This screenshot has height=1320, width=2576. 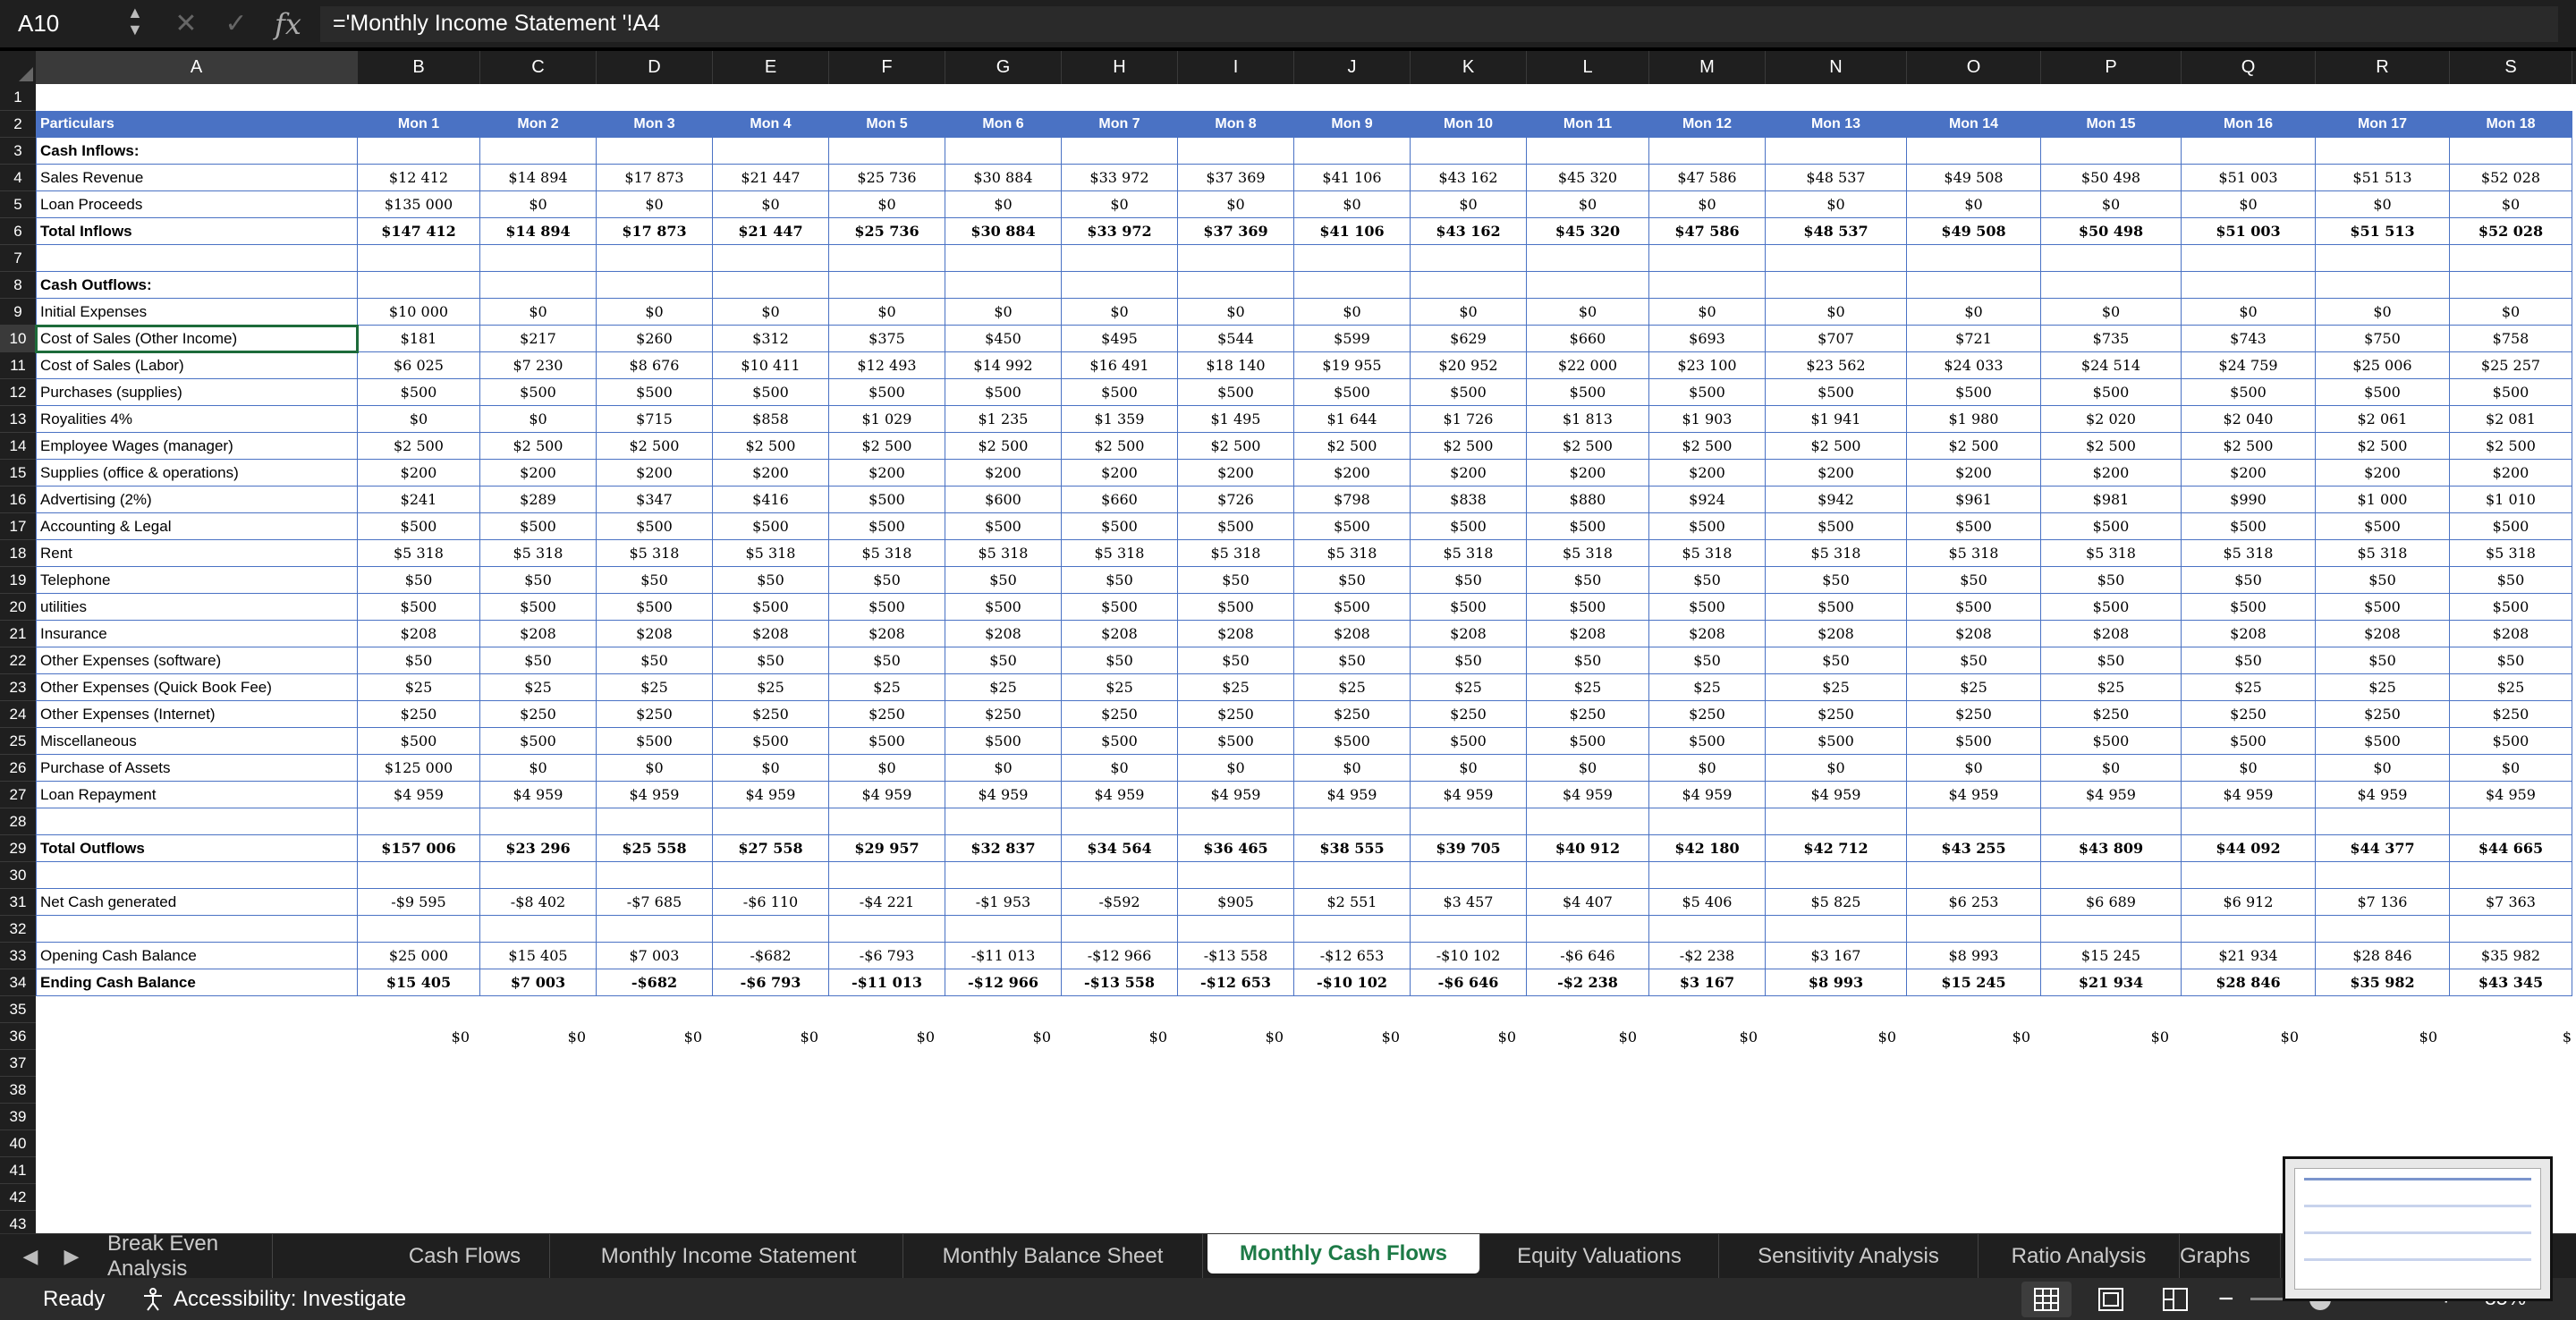 What do you see at coordinates (887, 580) in the screenshot?
I see `cell-f19: $50` at bounding box center [887, 580].